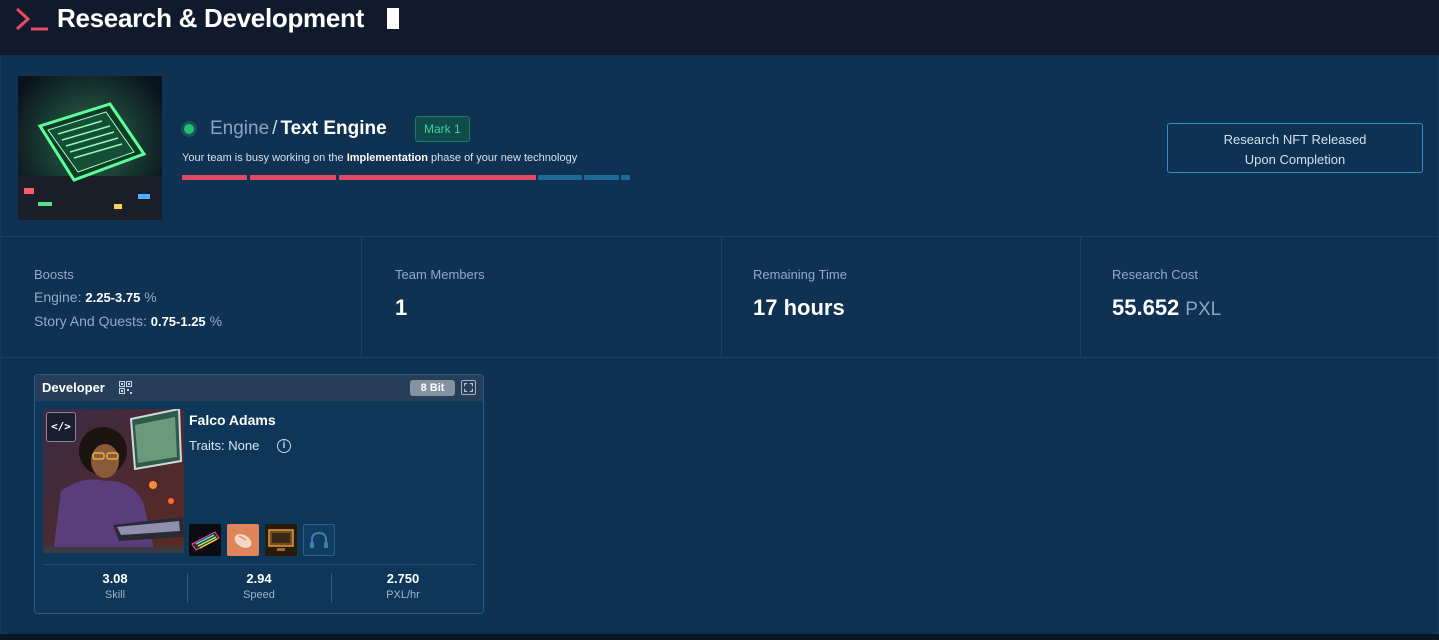 The image size is (1439, 640). Describe the element at coordinates (719, 28) in the screenshot. I see `page-header: Research & Development` at that location.